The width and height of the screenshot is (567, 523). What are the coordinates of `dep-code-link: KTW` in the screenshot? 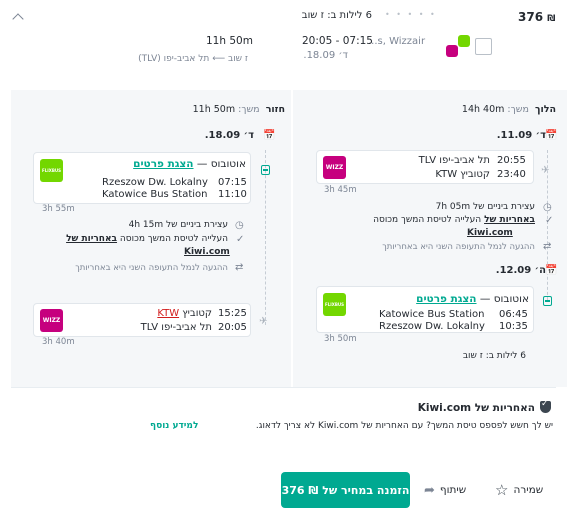 It's located at (168, 313).